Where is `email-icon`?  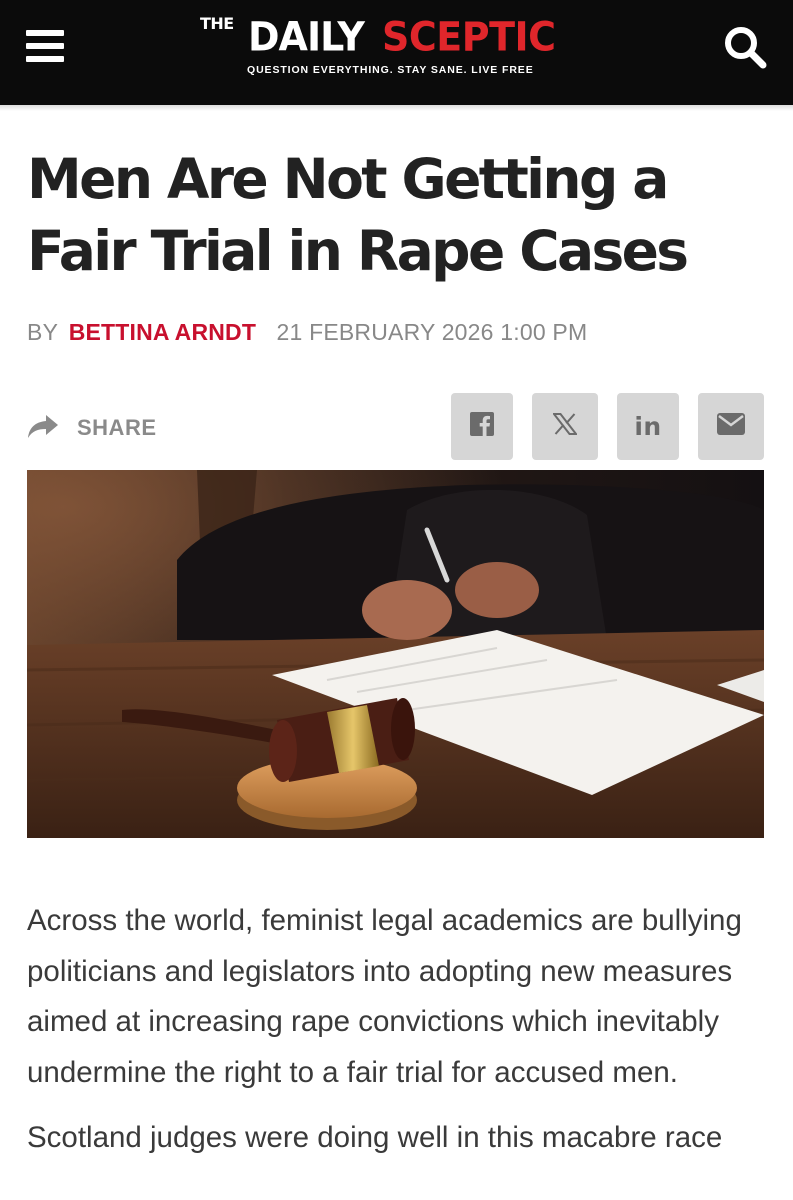
email-icon is located at coordinates (731, 426).